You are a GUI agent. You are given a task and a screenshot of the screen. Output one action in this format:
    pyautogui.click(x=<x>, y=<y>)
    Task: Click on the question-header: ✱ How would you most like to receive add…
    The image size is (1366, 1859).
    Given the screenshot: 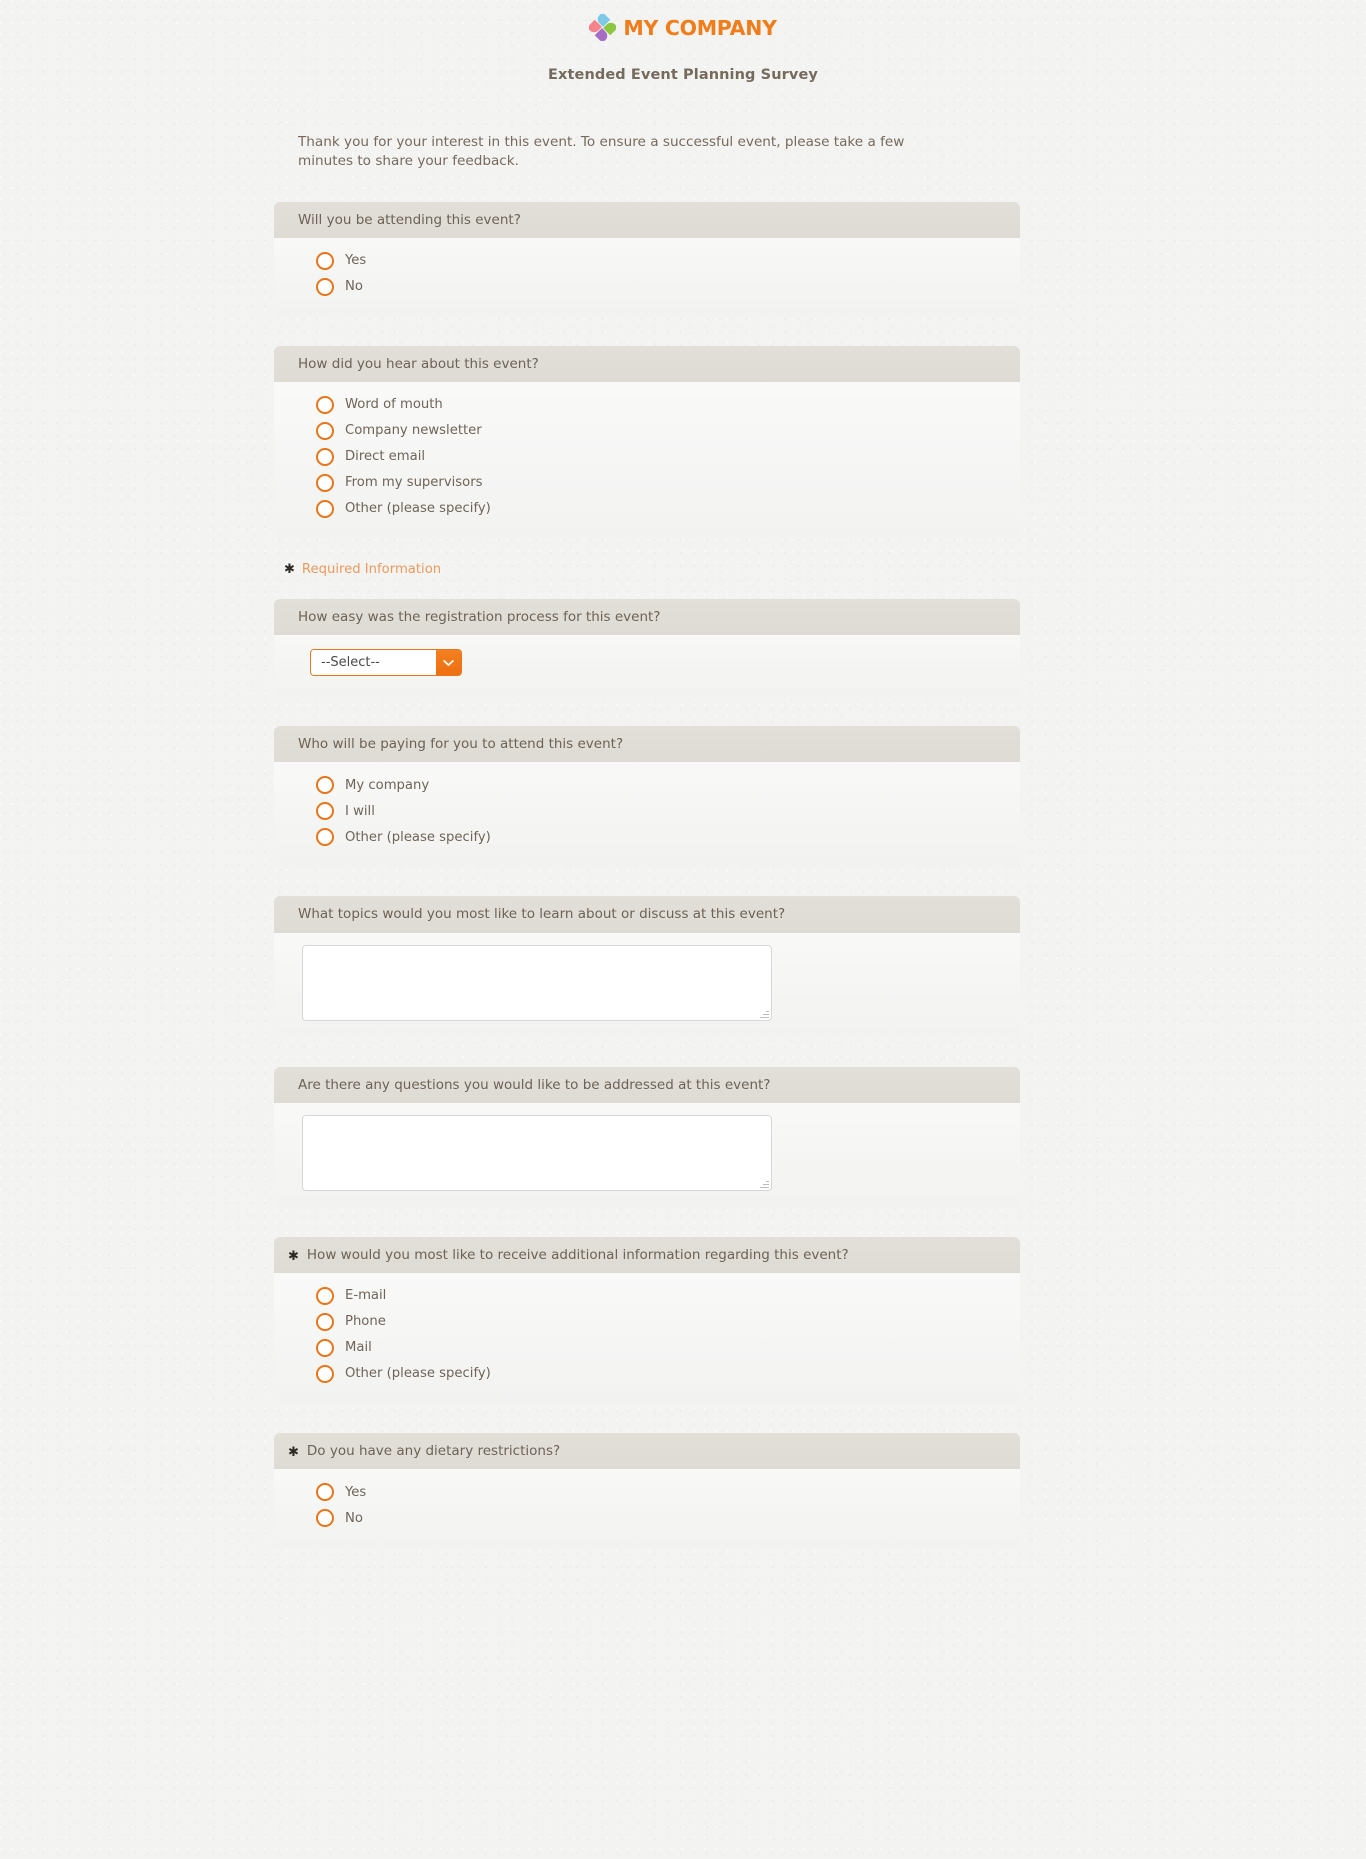 What is the action you would take?
    pyautogui.click(x=647, y=1254)
    